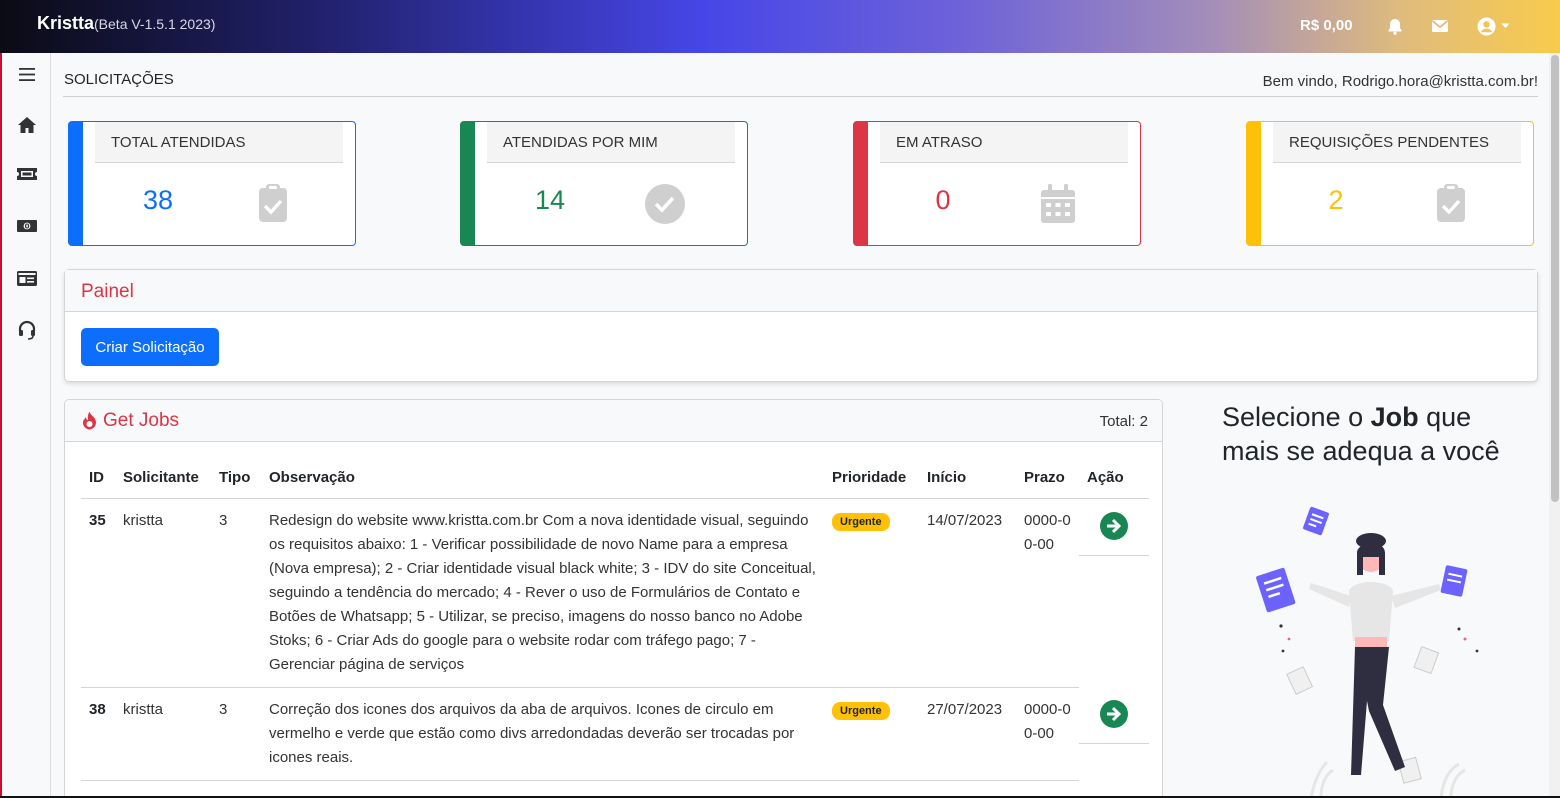 The width and height of the screenshot is (1560, 798). I want to click on bell-icon, so click(1395, 26).